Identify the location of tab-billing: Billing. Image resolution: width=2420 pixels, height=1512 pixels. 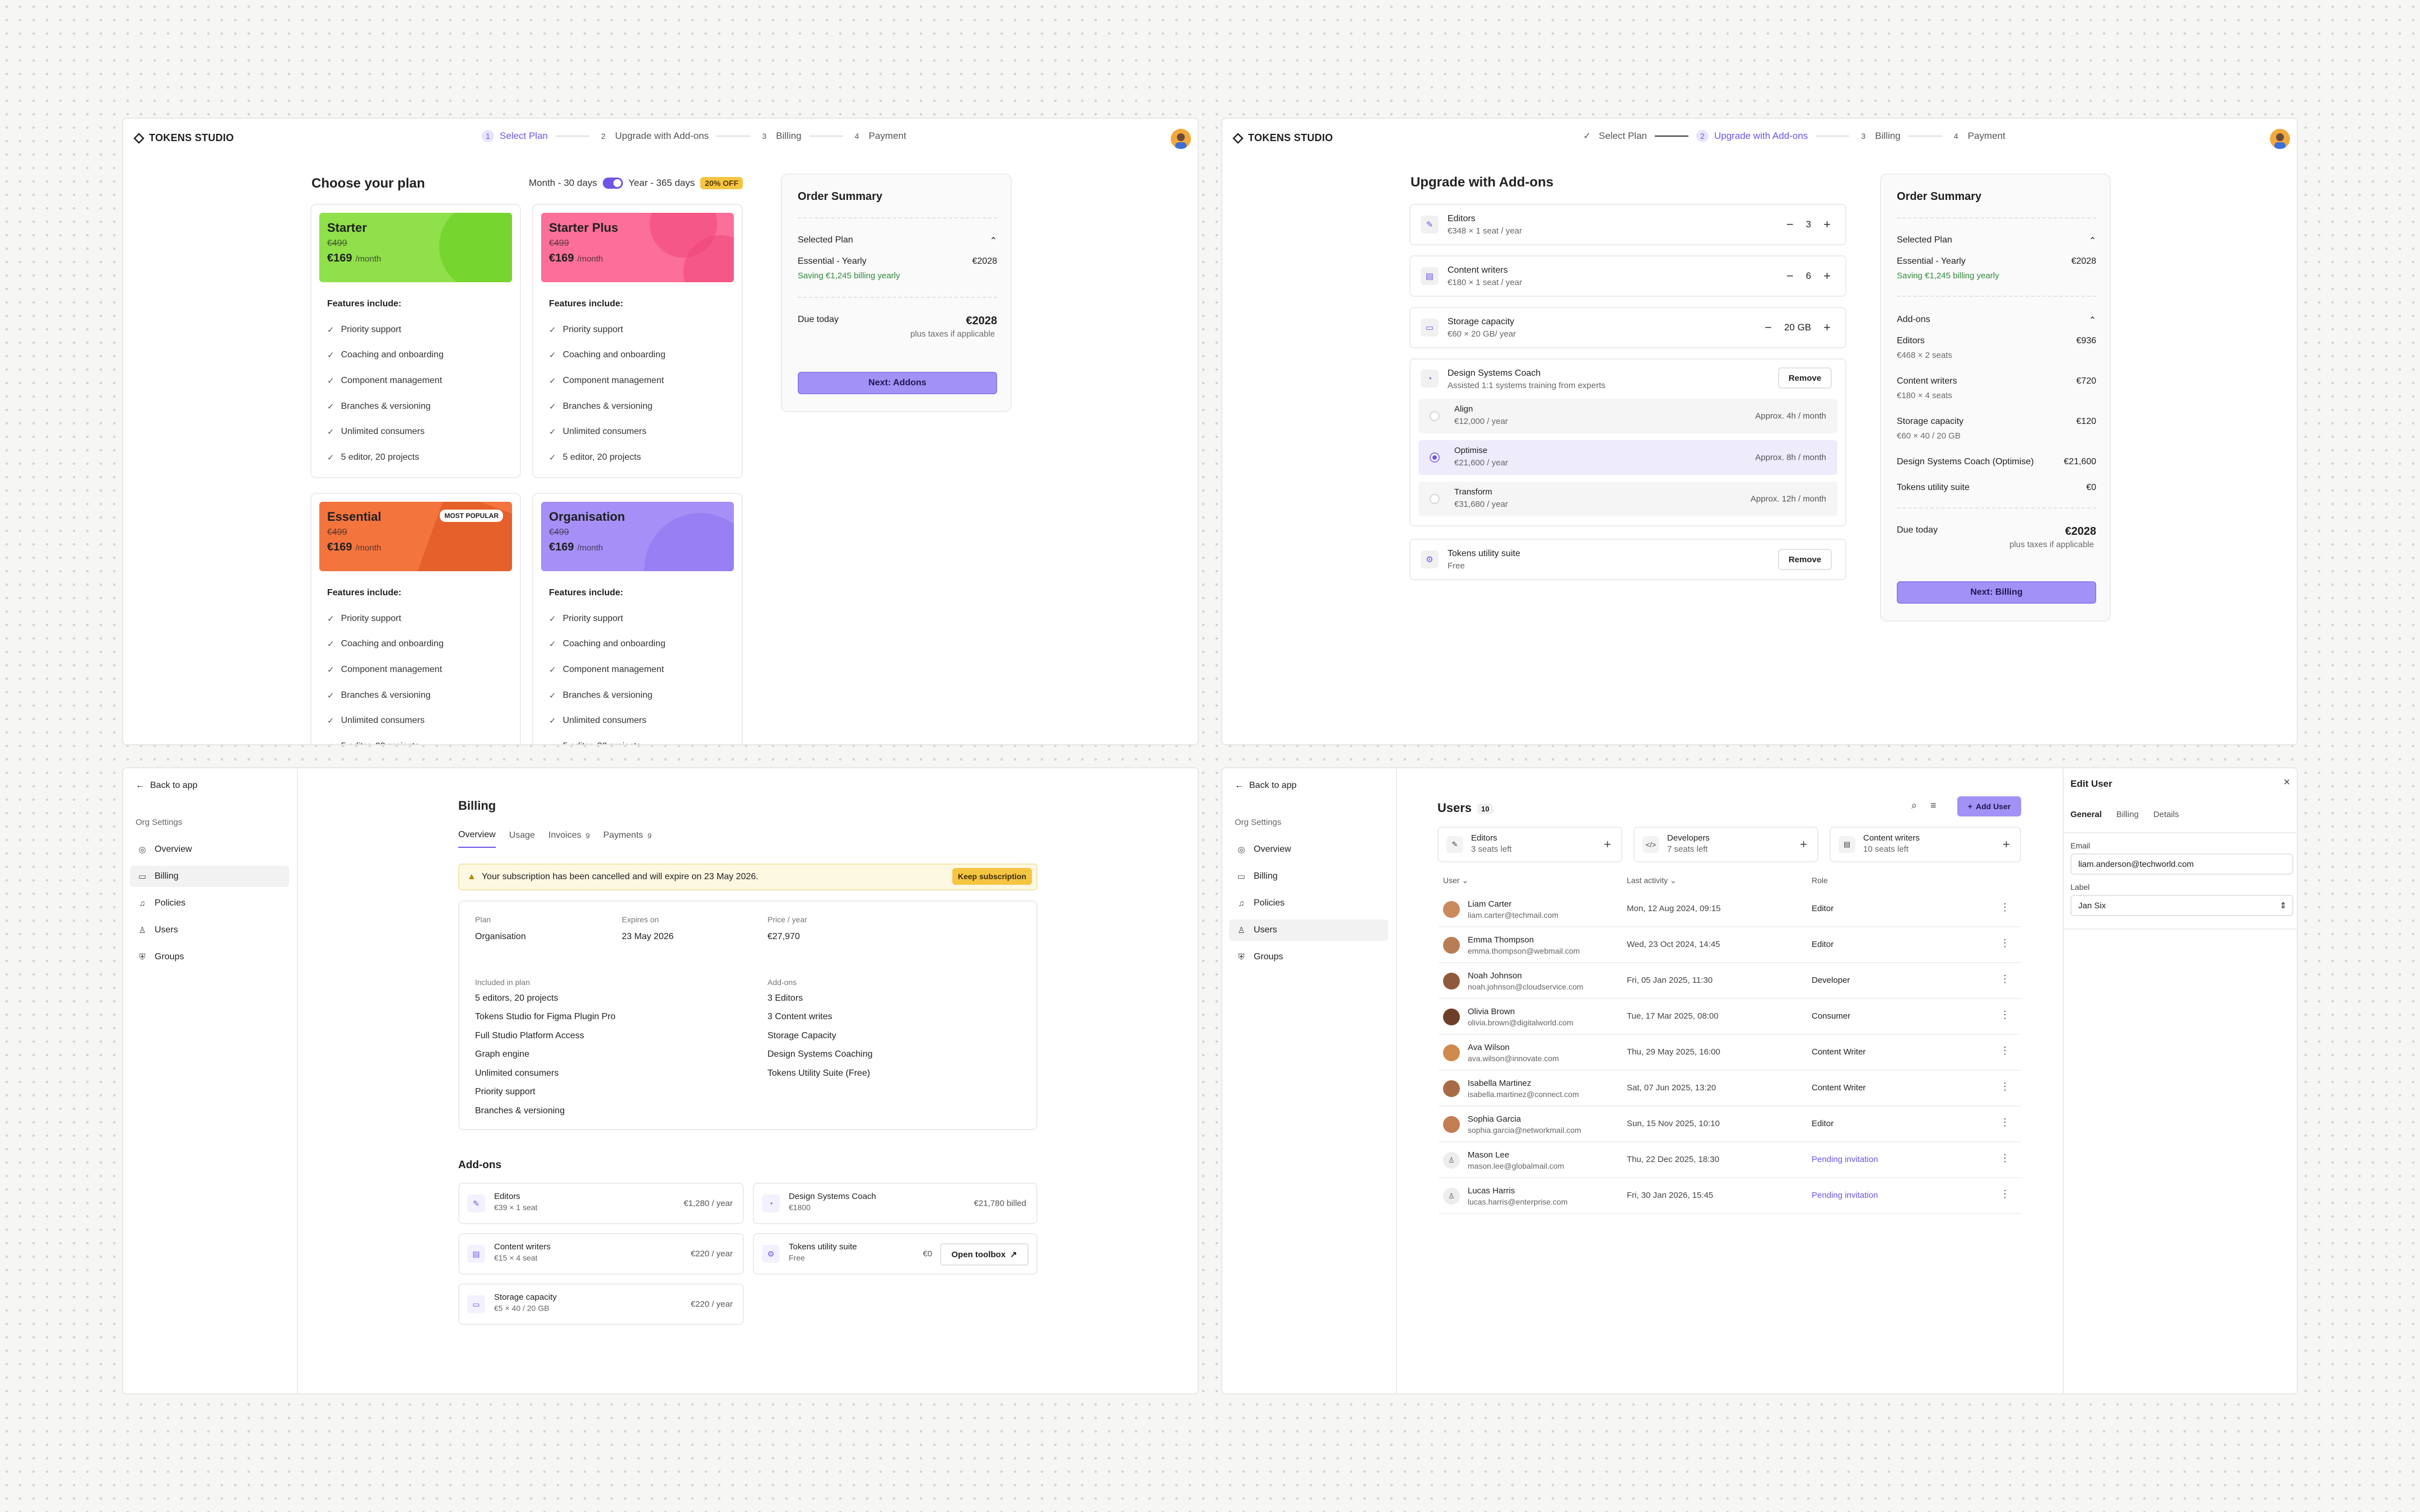
(2127, 818).